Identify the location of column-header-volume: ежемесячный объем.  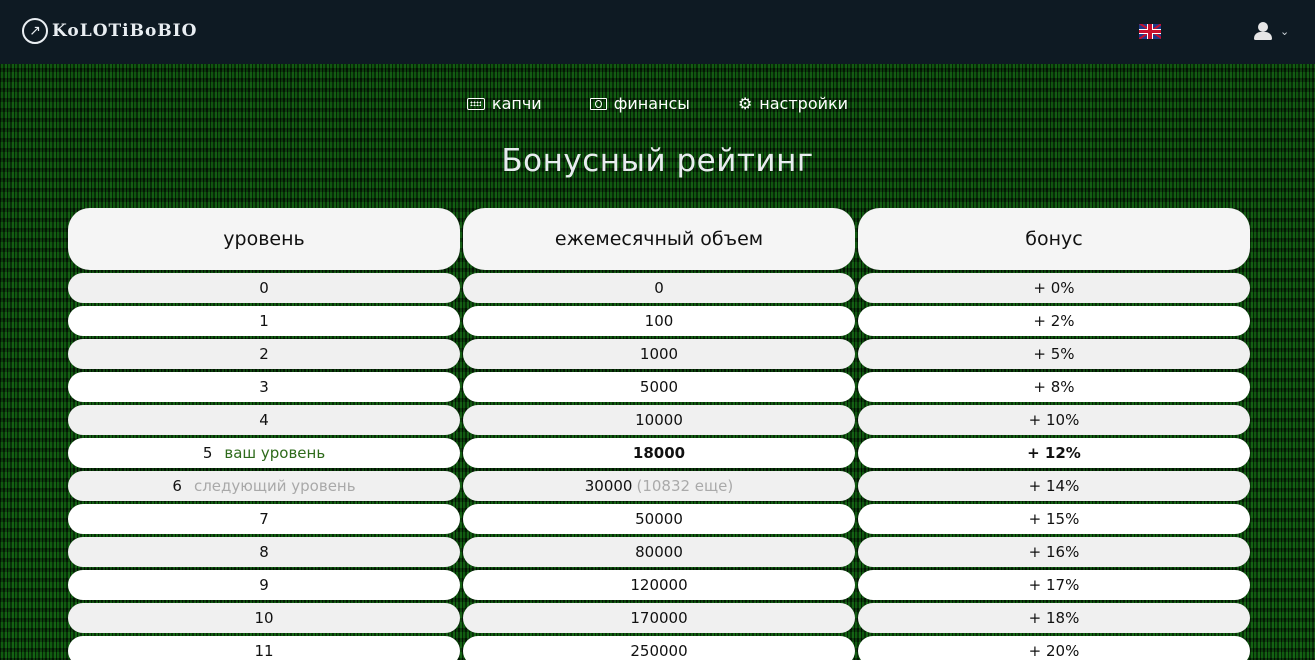
(659, 239).